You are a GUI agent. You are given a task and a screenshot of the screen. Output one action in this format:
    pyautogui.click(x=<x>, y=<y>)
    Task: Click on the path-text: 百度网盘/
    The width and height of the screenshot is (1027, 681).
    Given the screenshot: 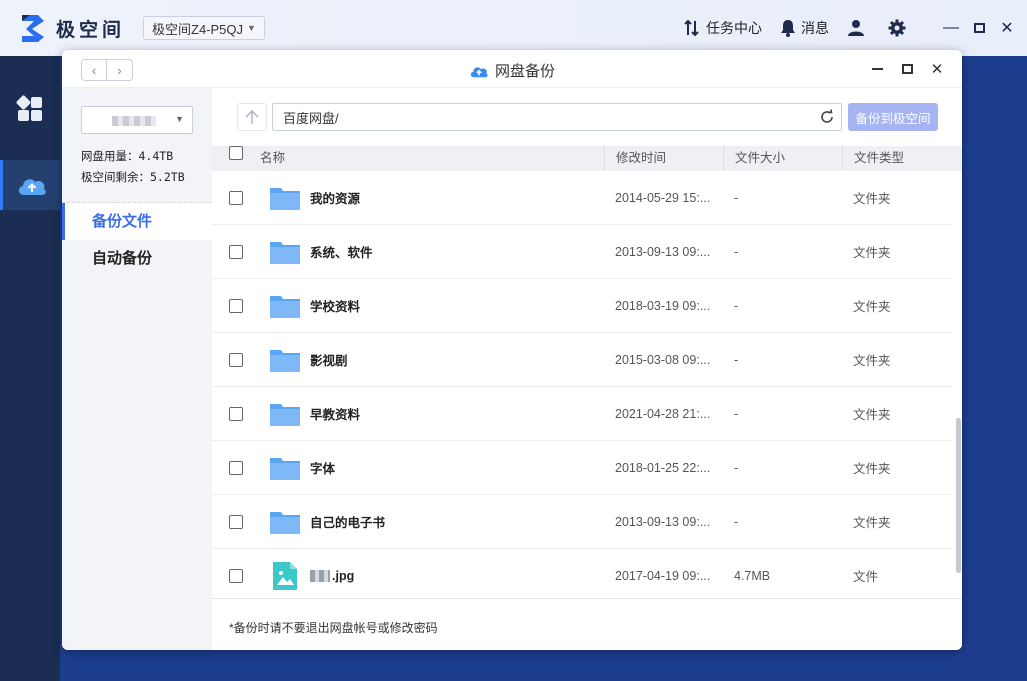 What is the action you would take?
    pyautogui.click(x=311, y=118)
    